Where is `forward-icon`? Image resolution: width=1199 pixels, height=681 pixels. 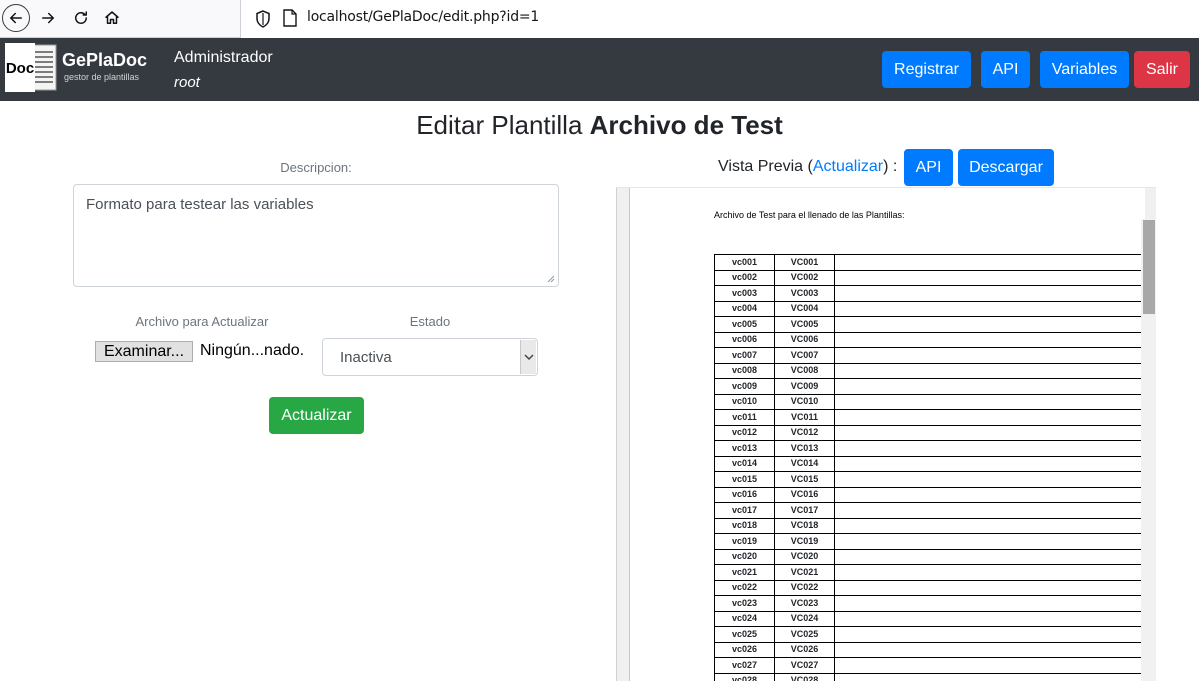
forward-icon is located at coordinates (48, 18).